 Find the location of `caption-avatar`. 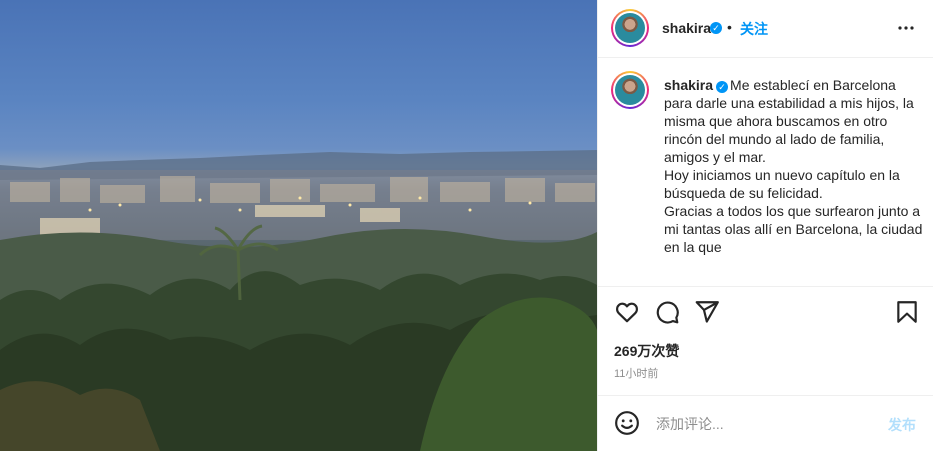

caption-avatar is located at coordinates (630, 90).